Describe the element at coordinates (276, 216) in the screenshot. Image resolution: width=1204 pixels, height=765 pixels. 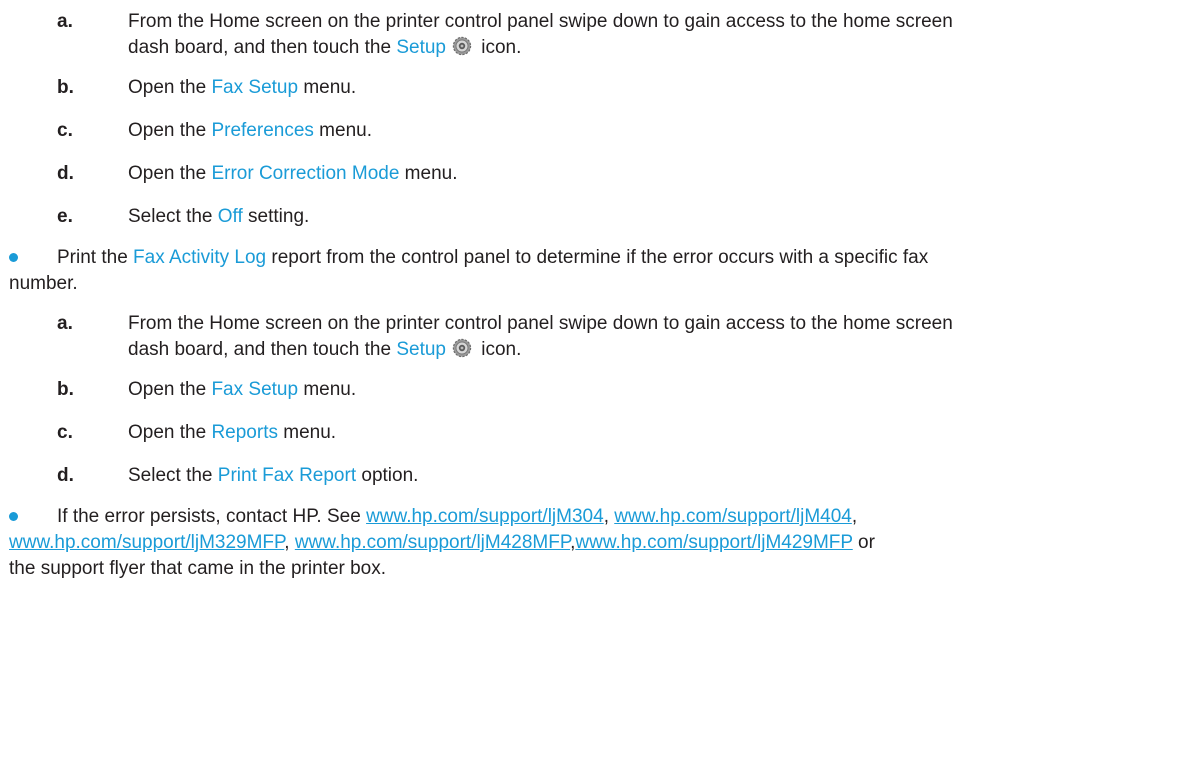
I see `step-text-post: setting.` at that location.